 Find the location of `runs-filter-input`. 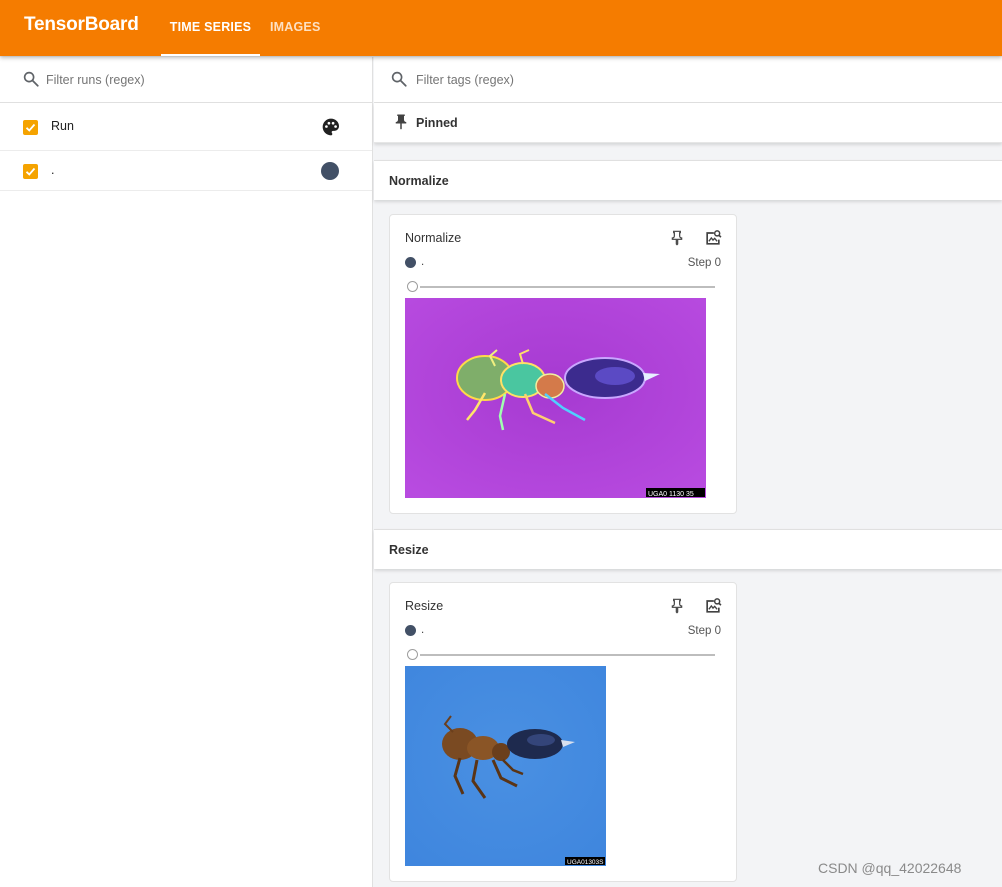

runs-filter-input is located at coordinates (196, 80).